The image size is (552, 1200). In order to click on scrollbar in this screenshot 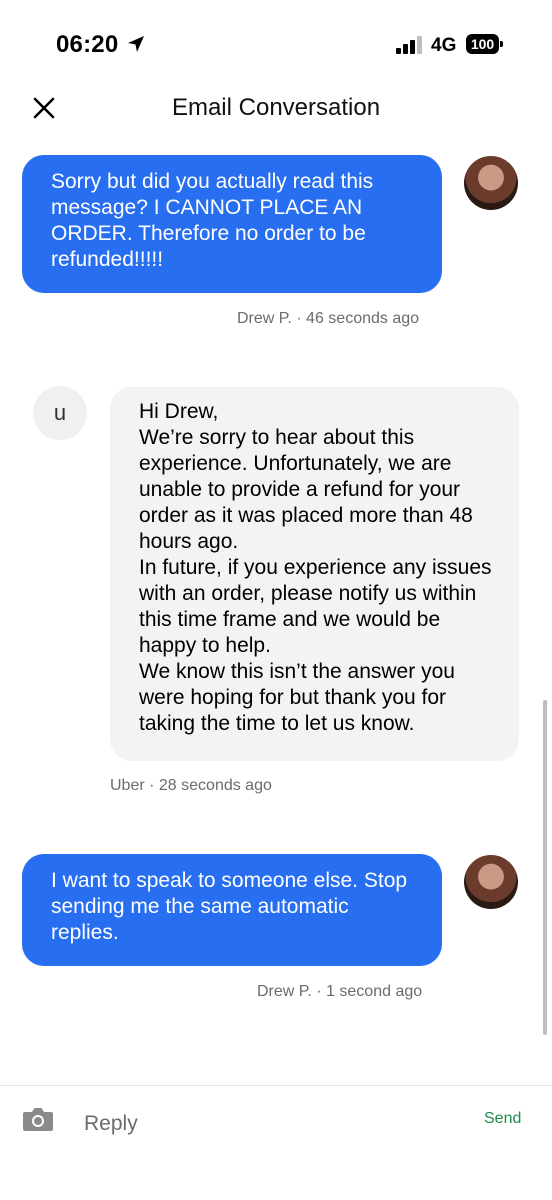, I will do `click(545, 867)`.